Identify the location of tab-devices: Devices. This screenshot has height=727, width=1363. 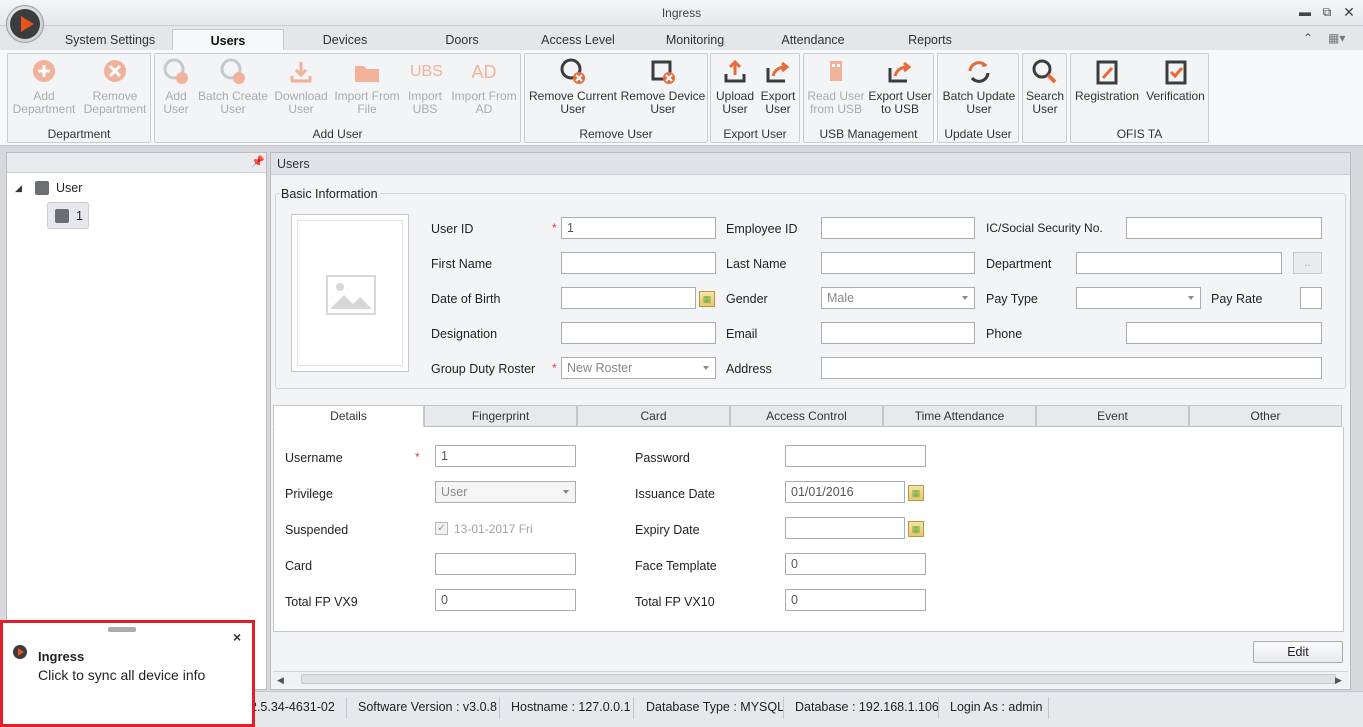
(345, 40).